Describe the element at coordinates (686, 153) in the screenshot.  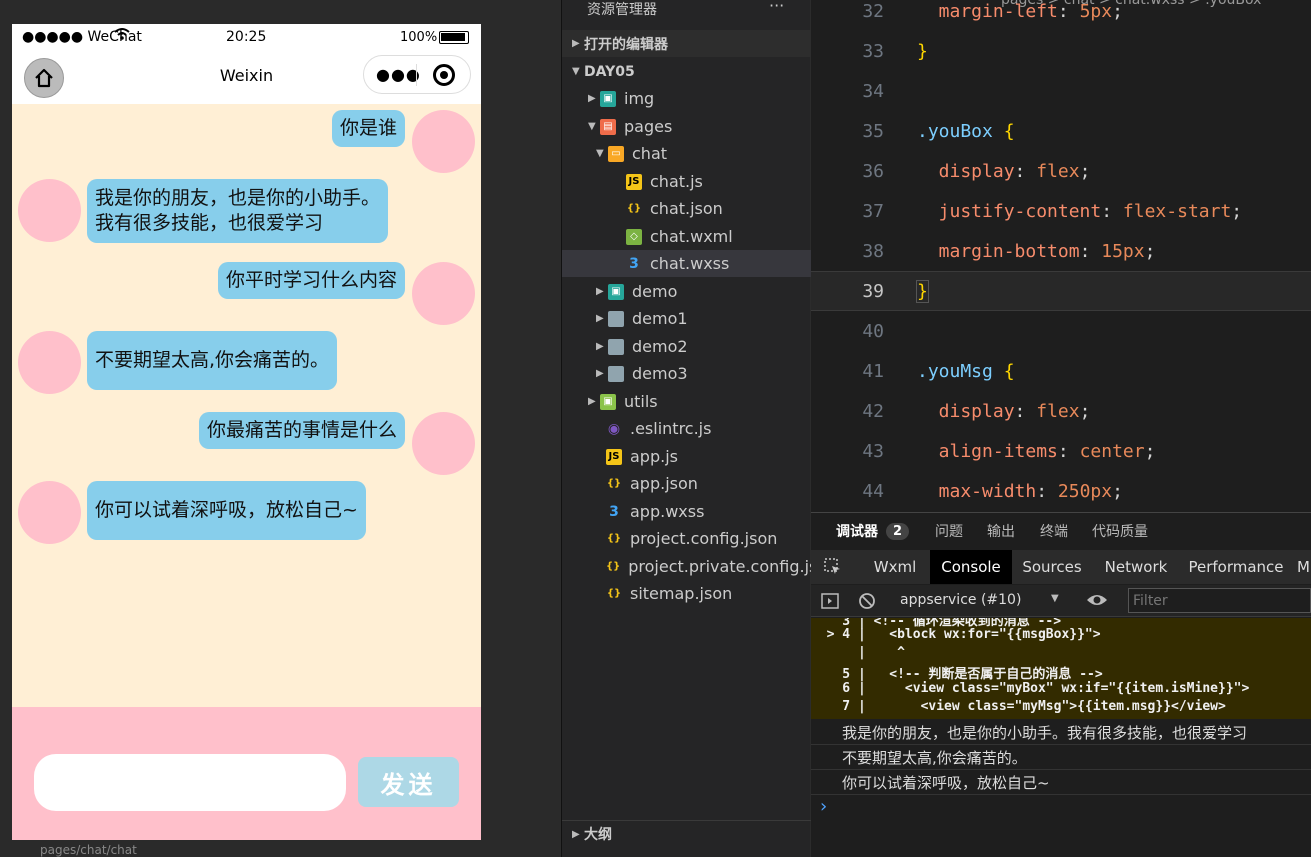
I see `tree-item-chat: ▼ ▭ chat` at that location.